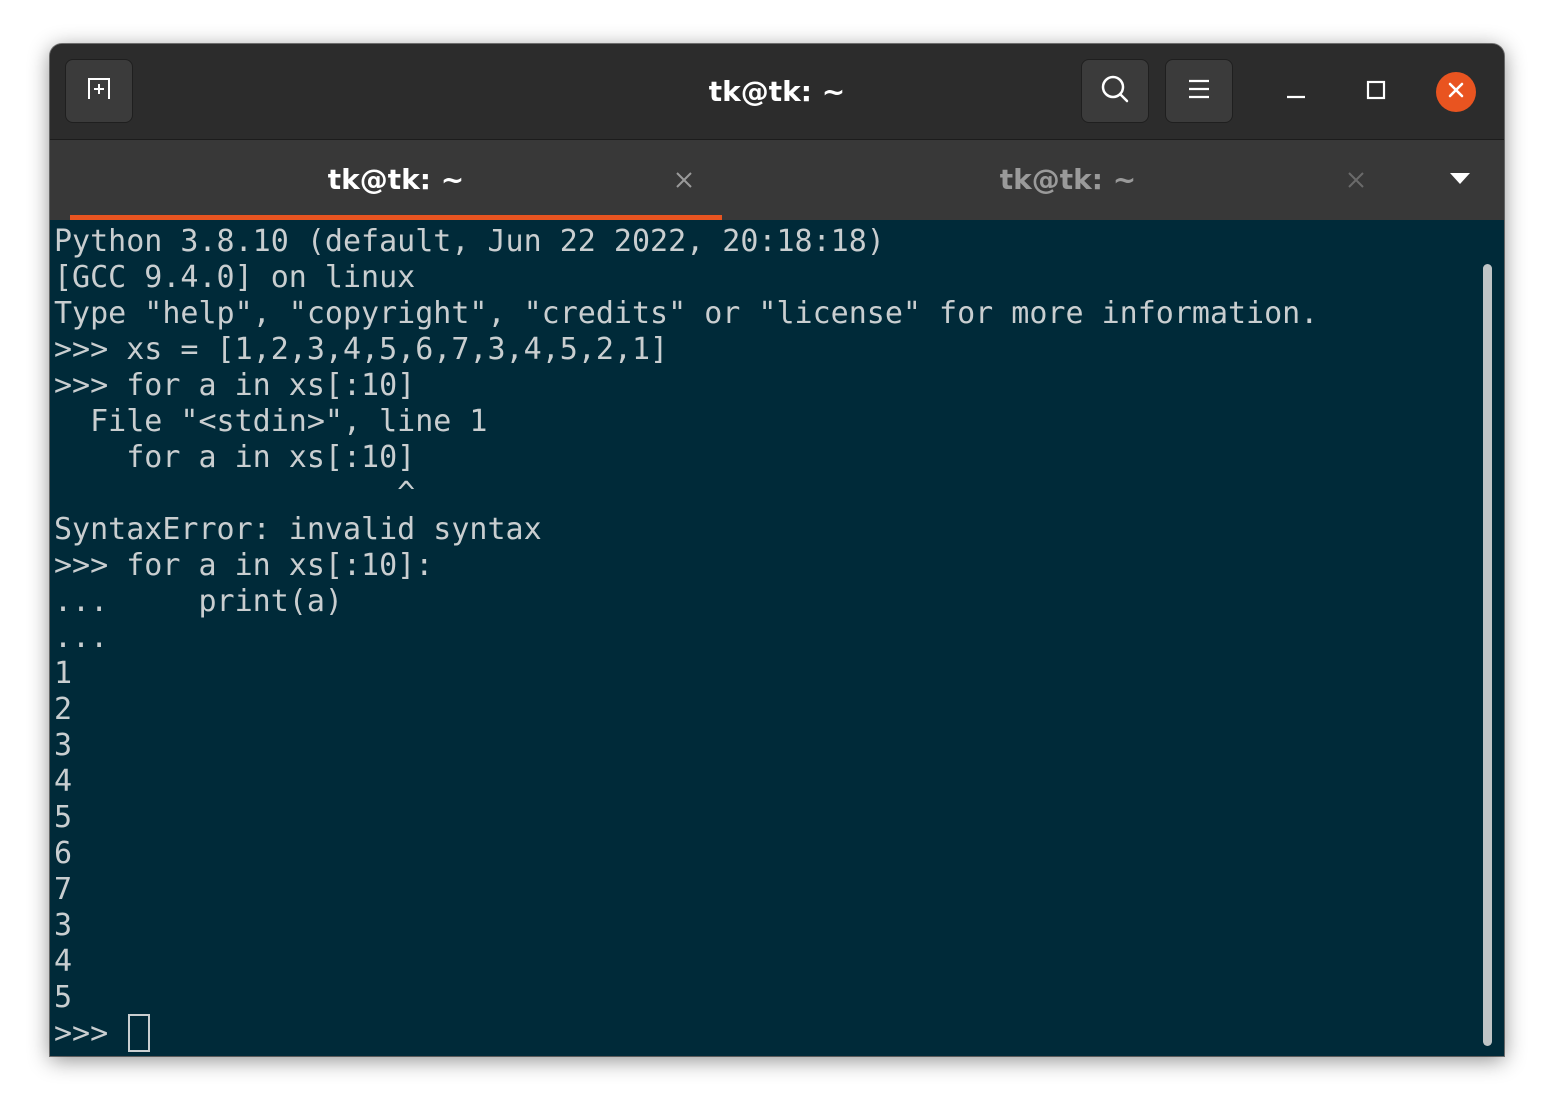 Image resolution: width=1554 pixels, height=1112 pixels. I want to click on chevron-down-icon, so click(1460, 180).